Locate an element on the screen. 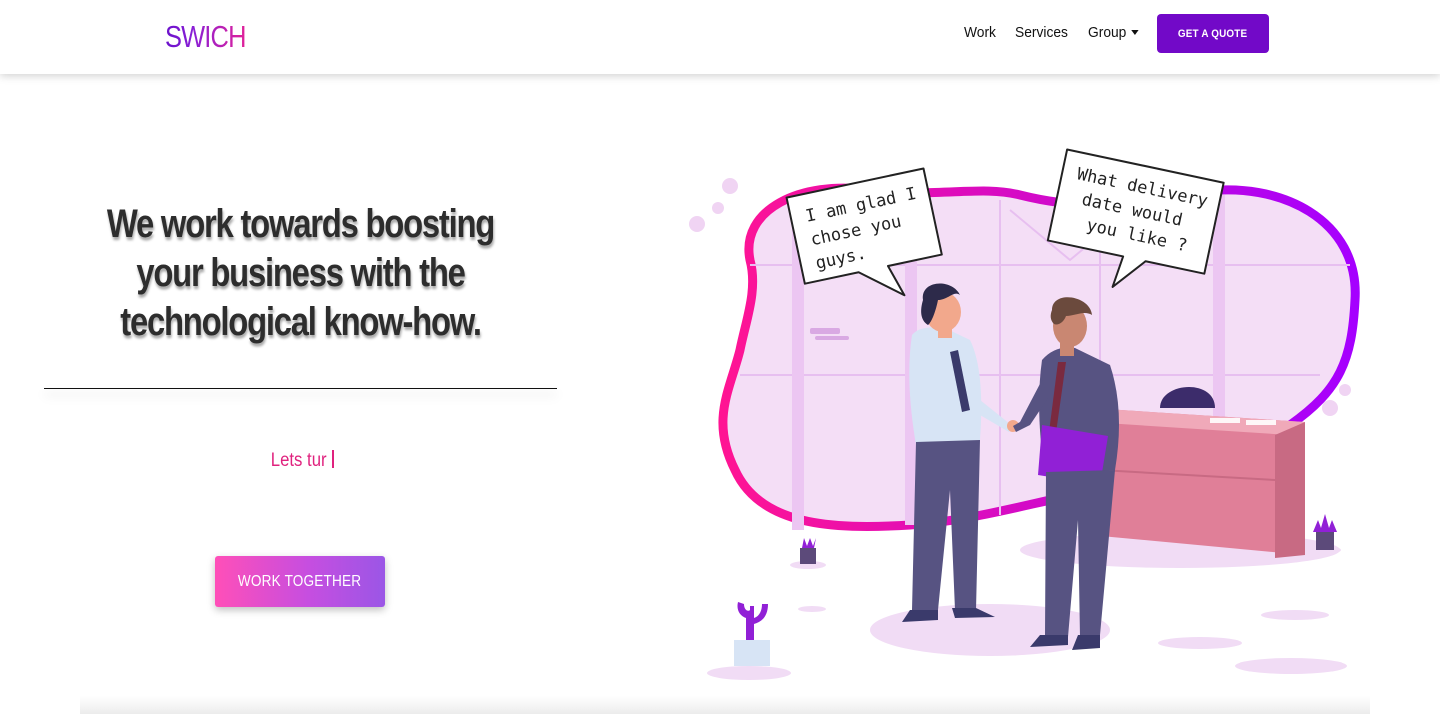  cactus-plant is located at coordinates (752, 634).